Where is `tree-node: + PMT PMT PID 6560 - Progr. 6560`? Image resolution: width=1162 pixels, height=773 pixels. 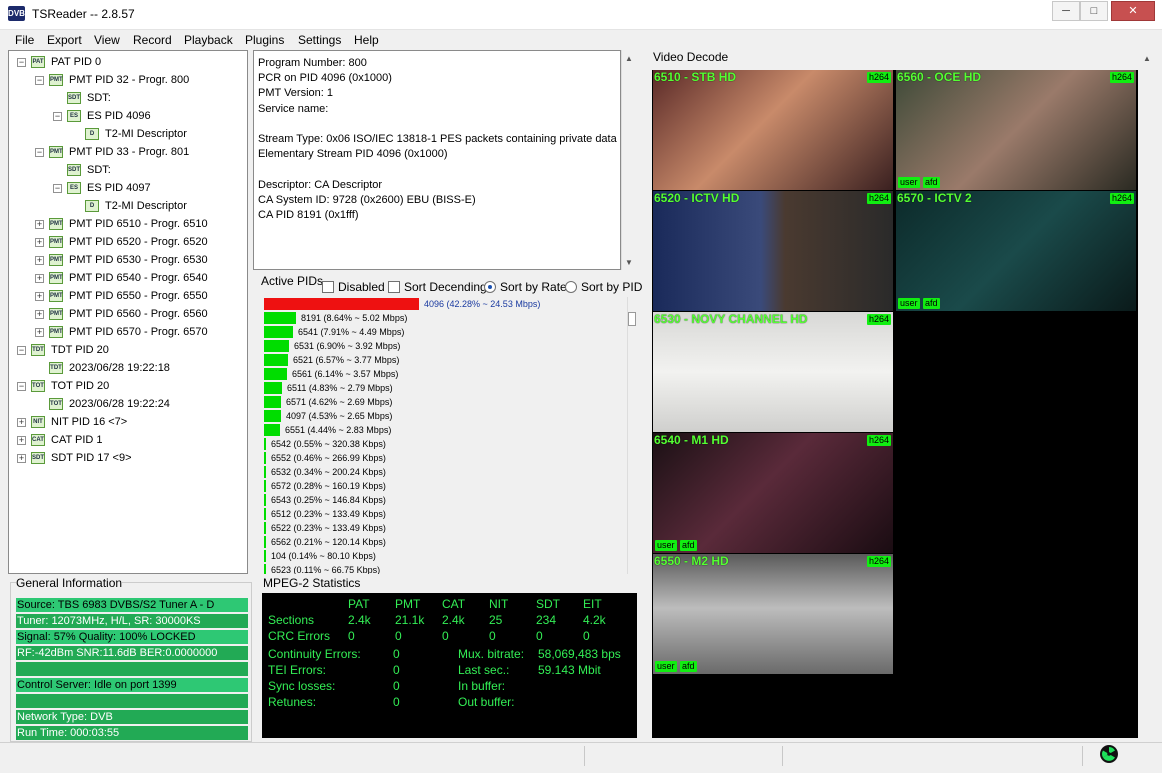 tree-node: + PMT PMT PID 6560 - Progr. 6560 is located at coordinates (128, 314).